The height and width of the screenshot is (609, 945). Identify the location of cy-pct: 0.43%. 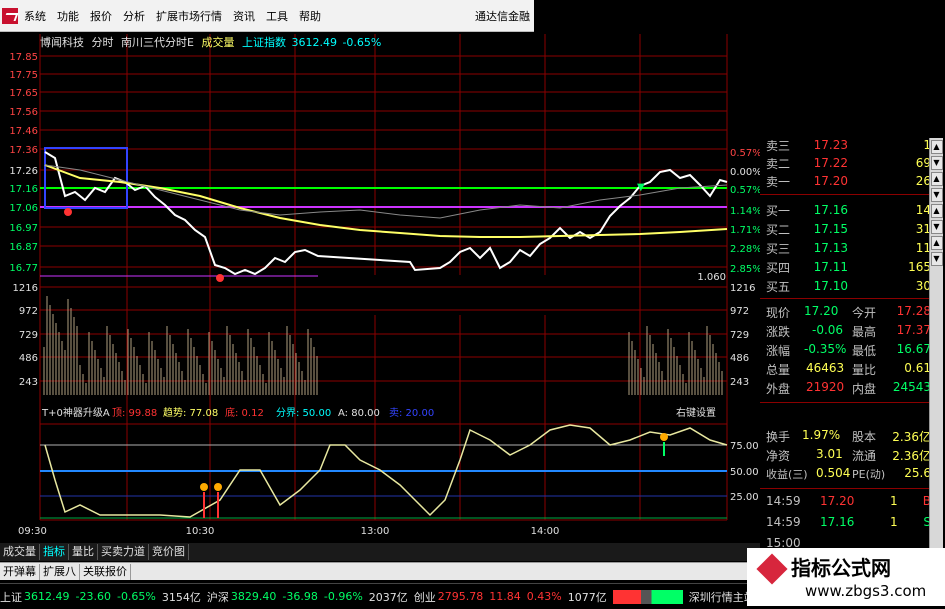
(544, 596).